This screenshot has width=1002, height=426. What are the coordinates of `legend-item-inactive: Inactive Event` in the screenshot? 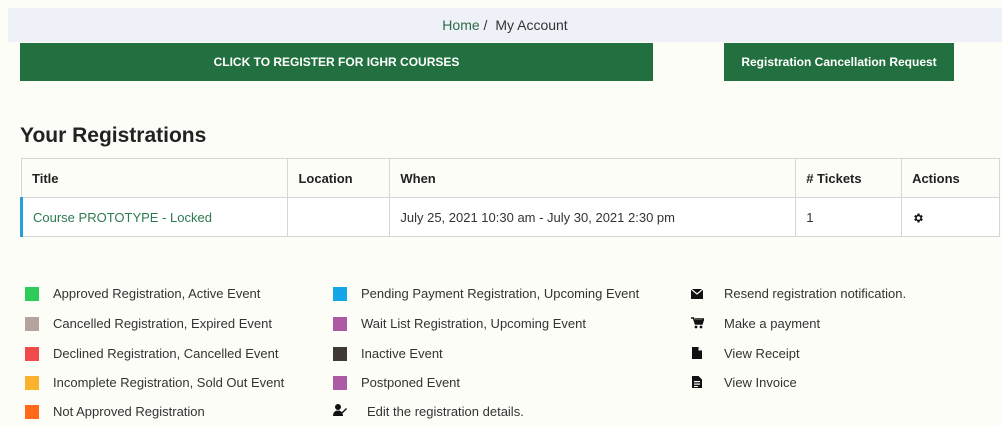 It's located at (388, 354).